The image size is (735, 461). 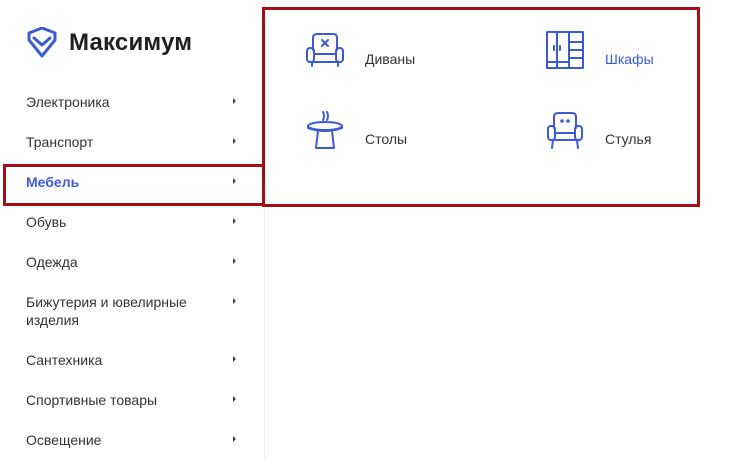 I want to click on category-item-plumbing: Сантехника, so click(x=132, y=362).